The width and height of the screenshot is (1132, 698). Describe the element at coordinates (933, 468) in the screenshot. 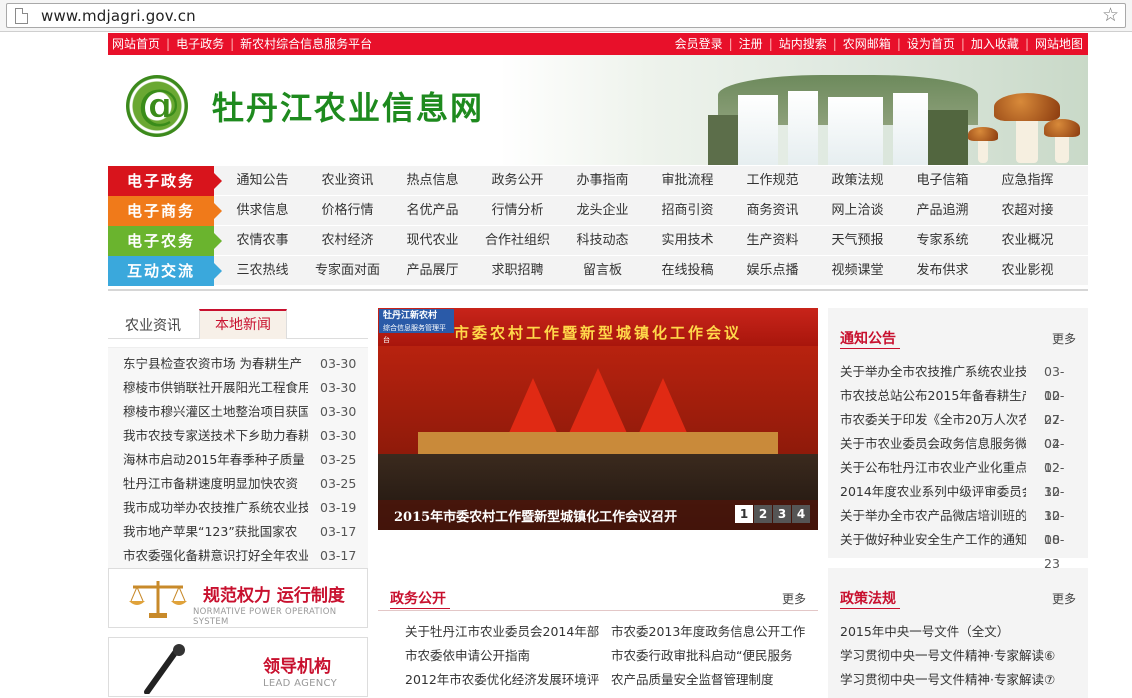

I see `notice-title: 关于公布牡丹江市农业产业化重点` at that location.